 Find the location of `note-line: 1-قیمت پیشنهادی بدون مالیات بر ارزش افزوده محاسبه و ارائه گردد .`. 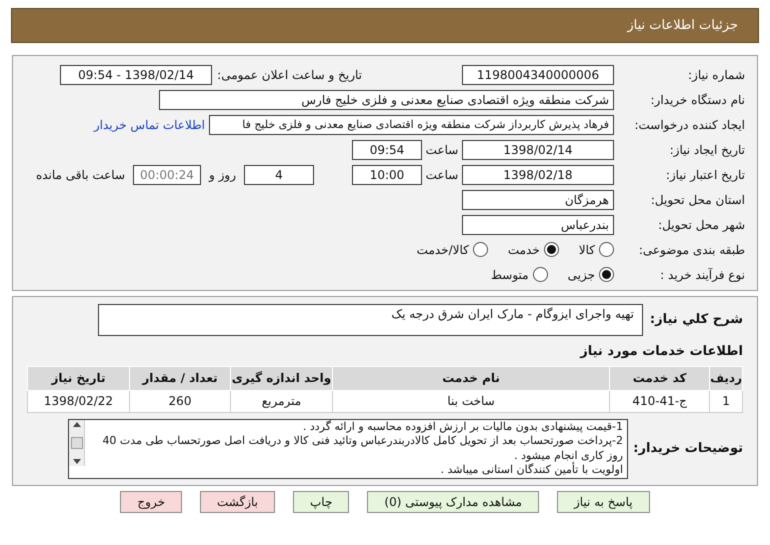

note-line: 1-قیمت پیشنهادی بدون مالیات بر ارزش افزوده محاسبه و ارائه گردد . is located at coordinates (462, 427).